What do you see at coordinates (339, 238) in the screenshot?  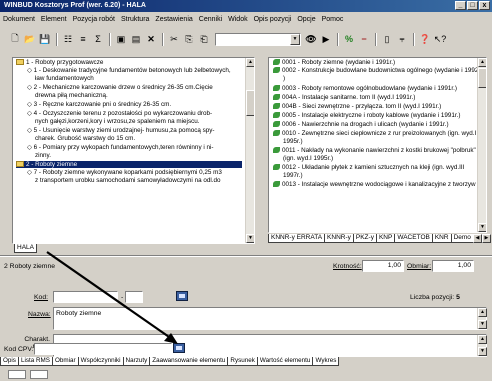 I see `tab-knnr: KNNR-y` at bounding box center [339, 238].